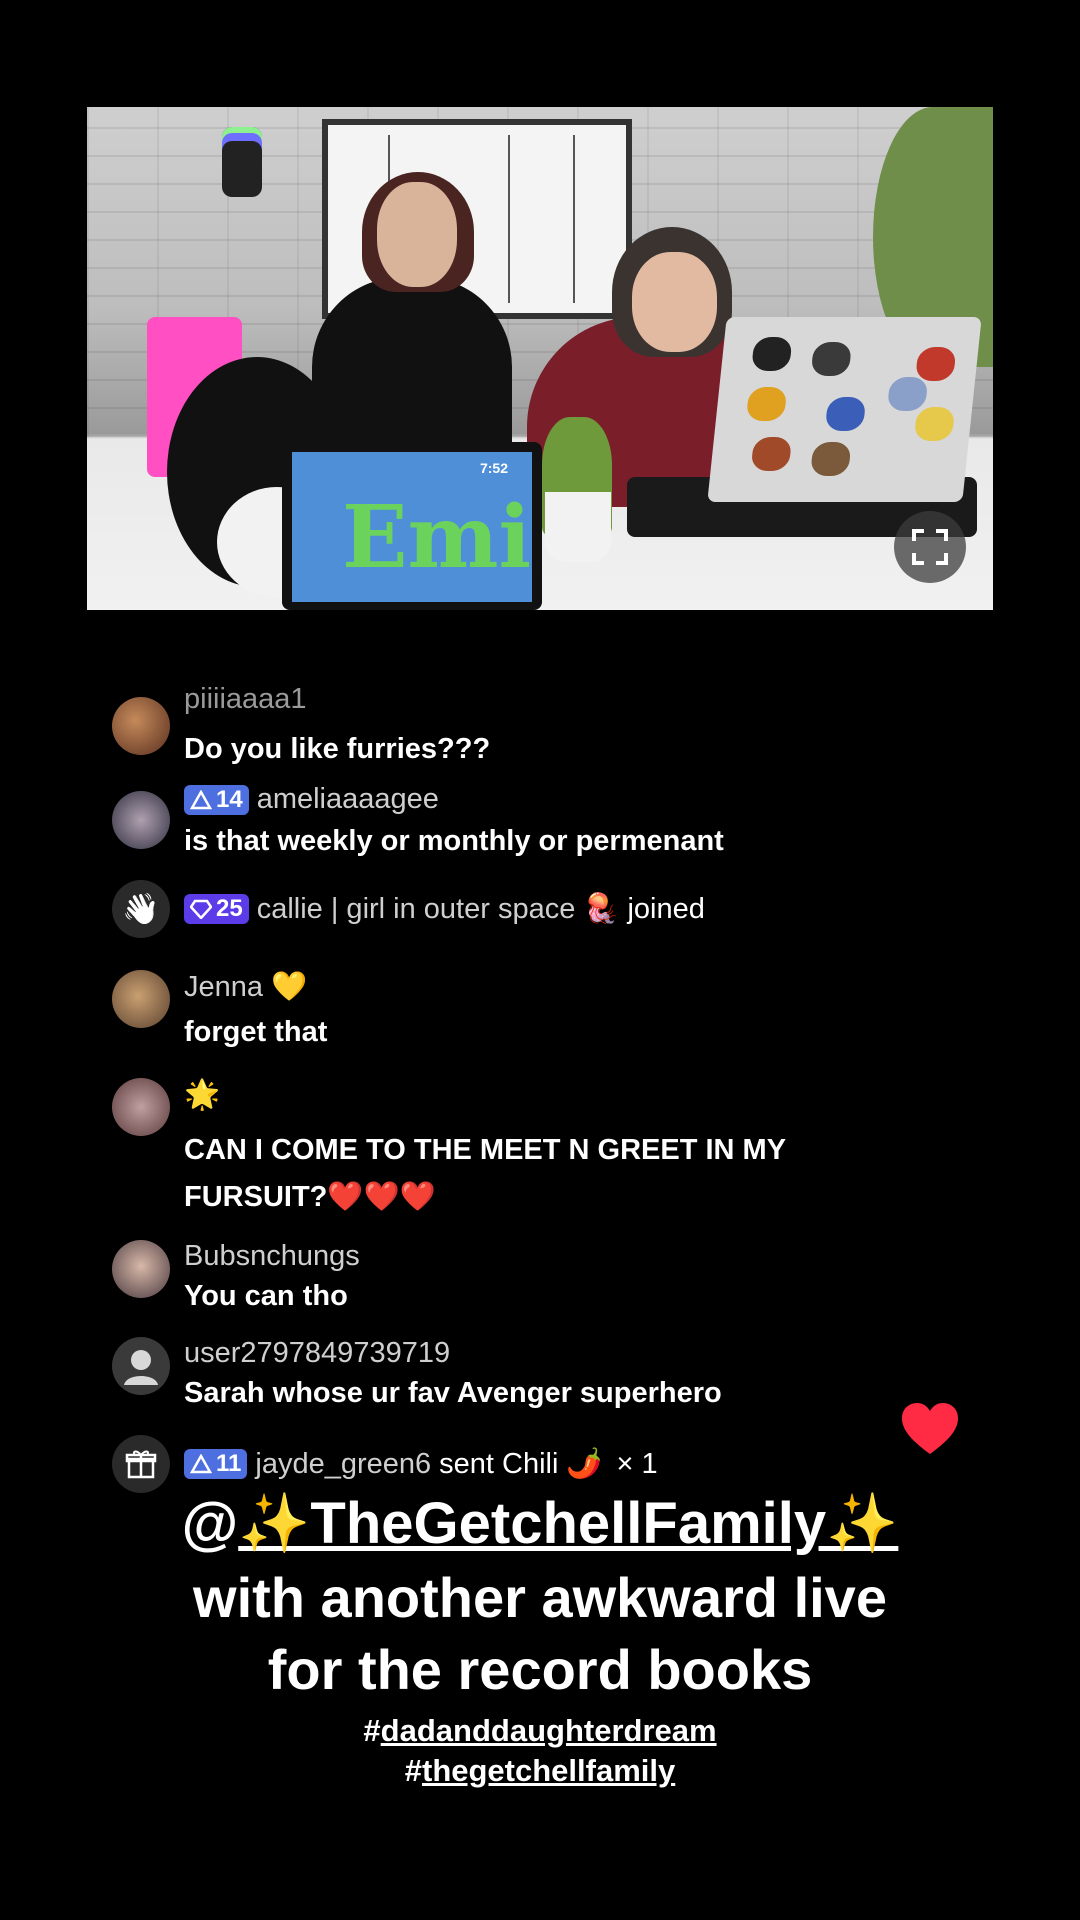 The image size is (1080, 1920). What do you see at coordinates (216, 1464) in the screenshot?
I see `level-badge: 11` at bounding box center [216, 1464].